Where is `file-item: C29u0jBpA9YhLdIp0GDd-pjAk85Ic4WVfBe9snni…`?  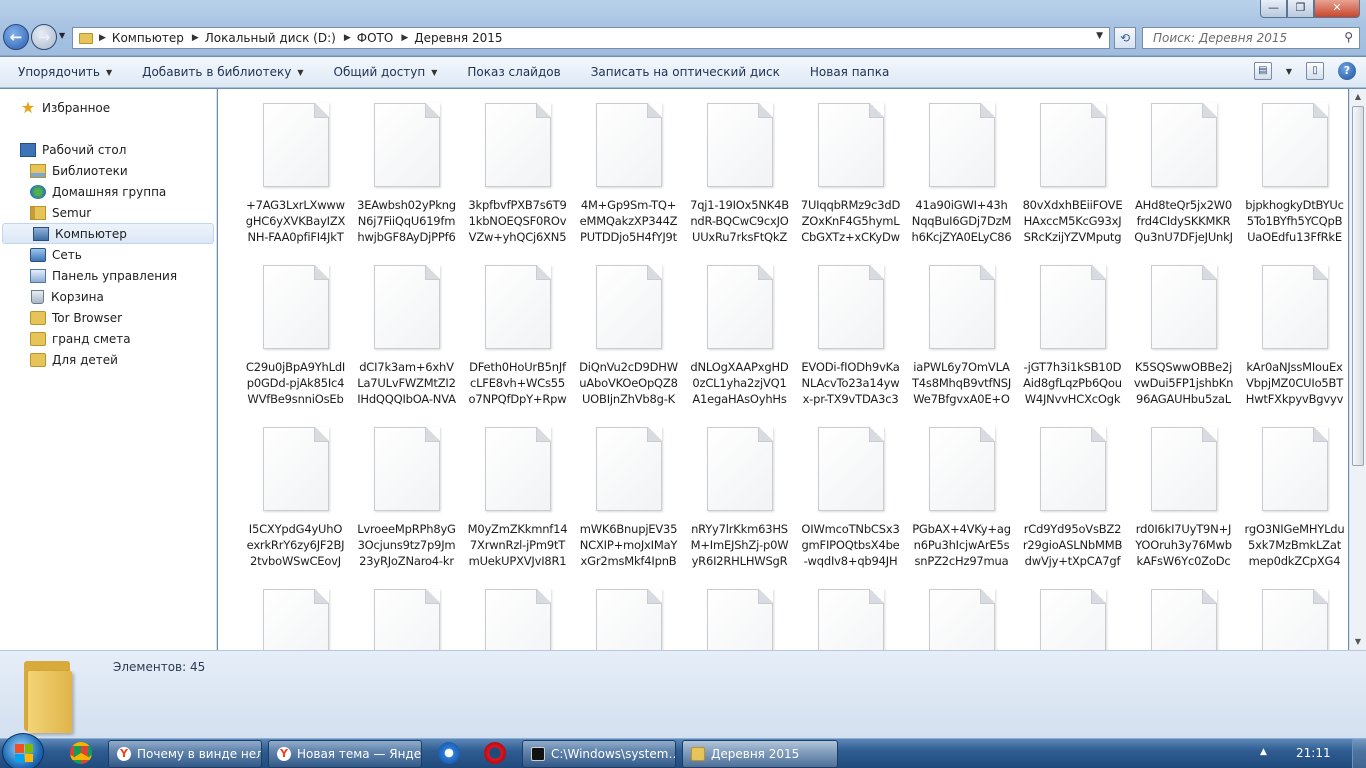 file-item: C29u0jBpA9YhLdIp0GDd-pjAk85Ic4WVfBe9snni… is located at coordinates (295, 344).